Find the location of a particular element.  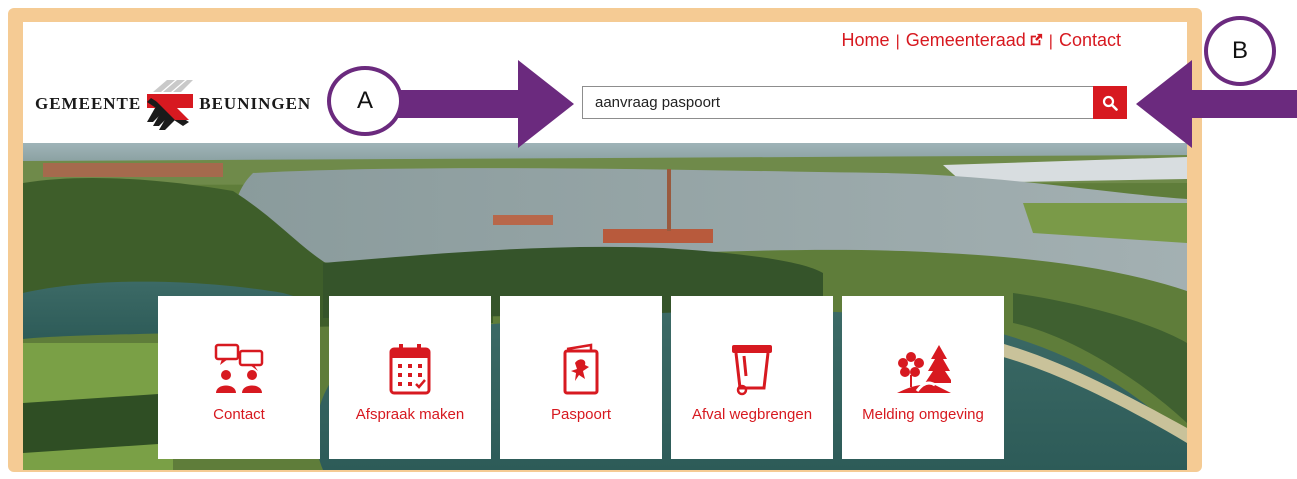

tile-paspoort: Paspoort is located at coordinates (581, 377).